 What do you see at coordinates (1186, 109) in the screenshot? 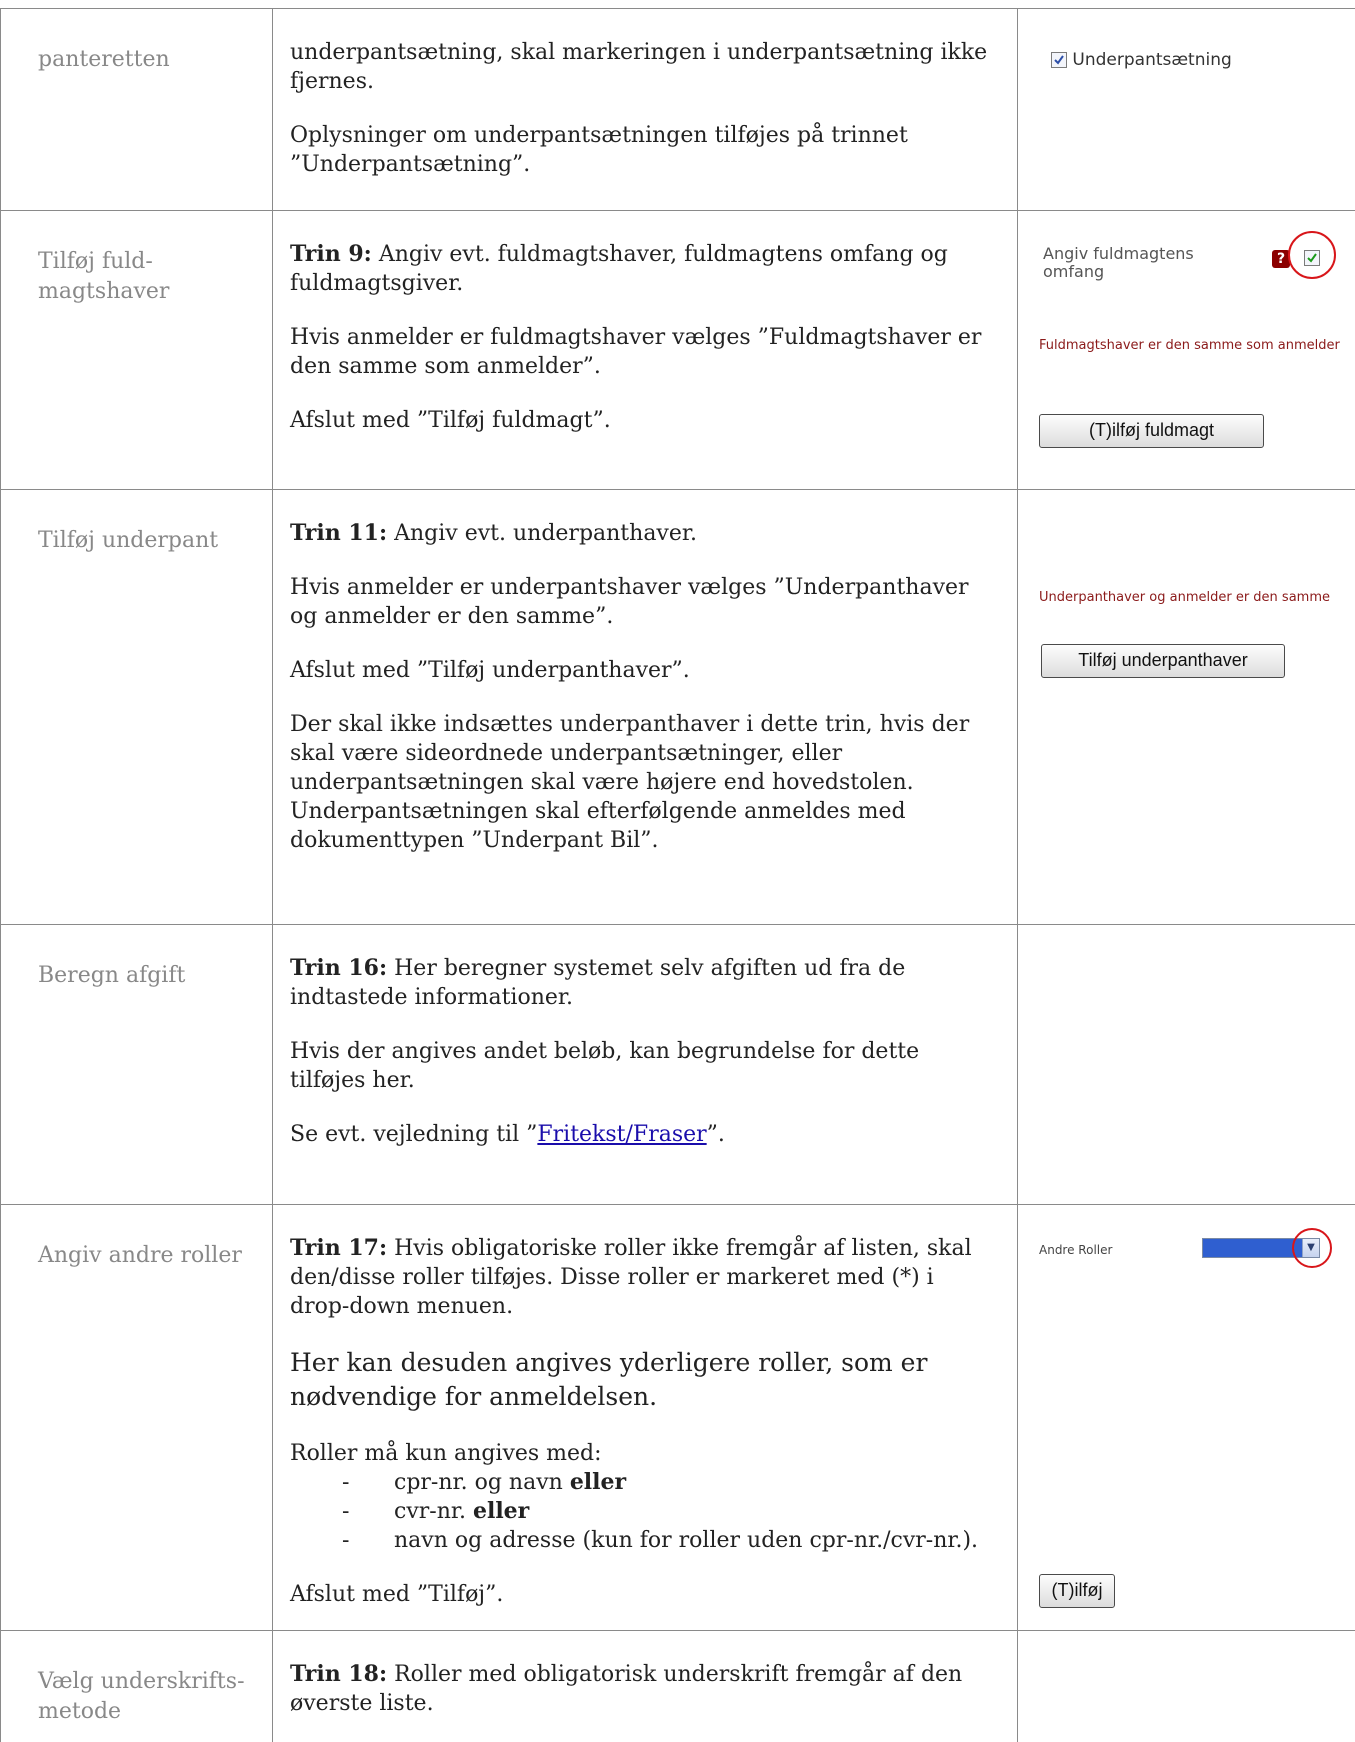
I see `row-ui-example: Underpantsætning` at bounding box center [1186, 109].